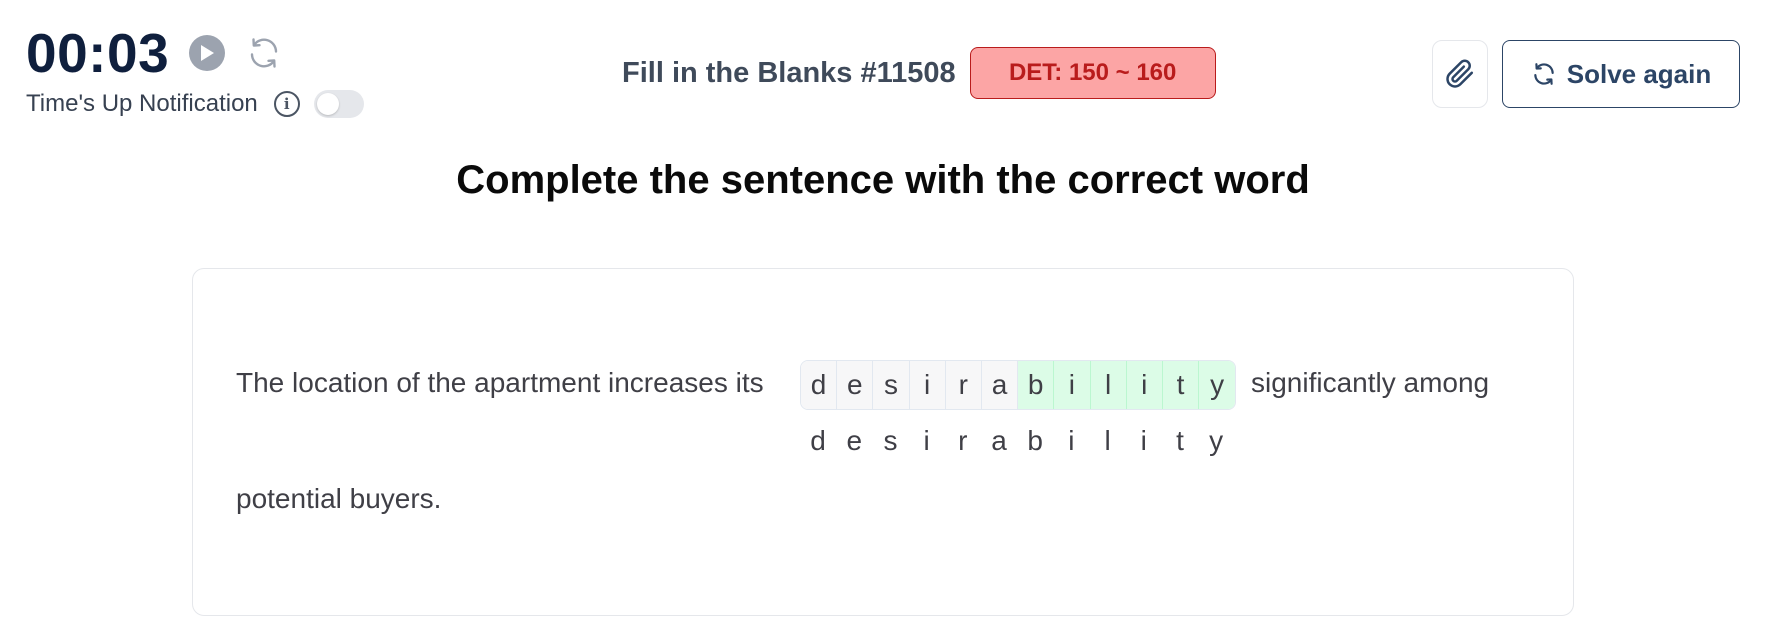 The width and height of the screenshot is (1766, 628). Describe the element at coordinates (963, 385) in the screenshot. I see `letter-cell: r` at that location.